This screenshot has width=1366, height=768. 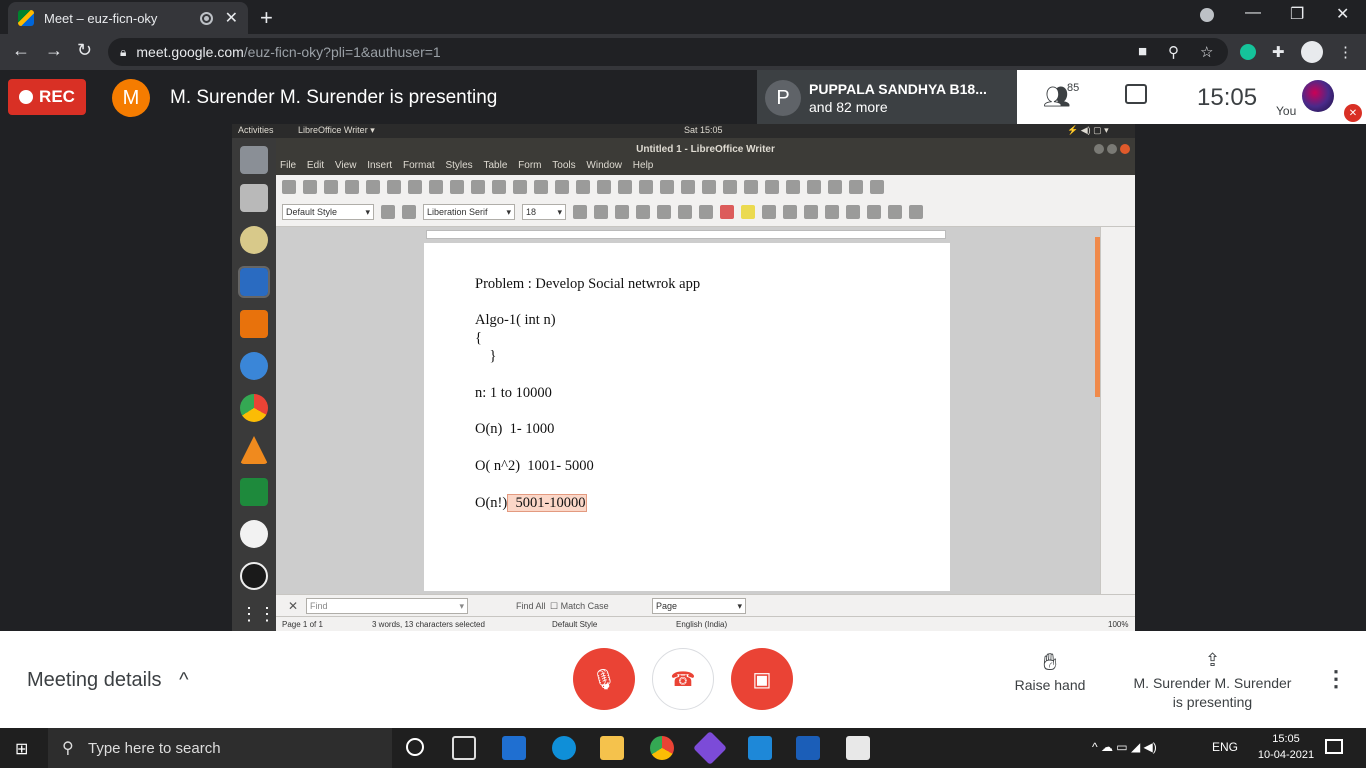 I want to click on windows-start-icon: ⊞, so click(x=21, y=749).